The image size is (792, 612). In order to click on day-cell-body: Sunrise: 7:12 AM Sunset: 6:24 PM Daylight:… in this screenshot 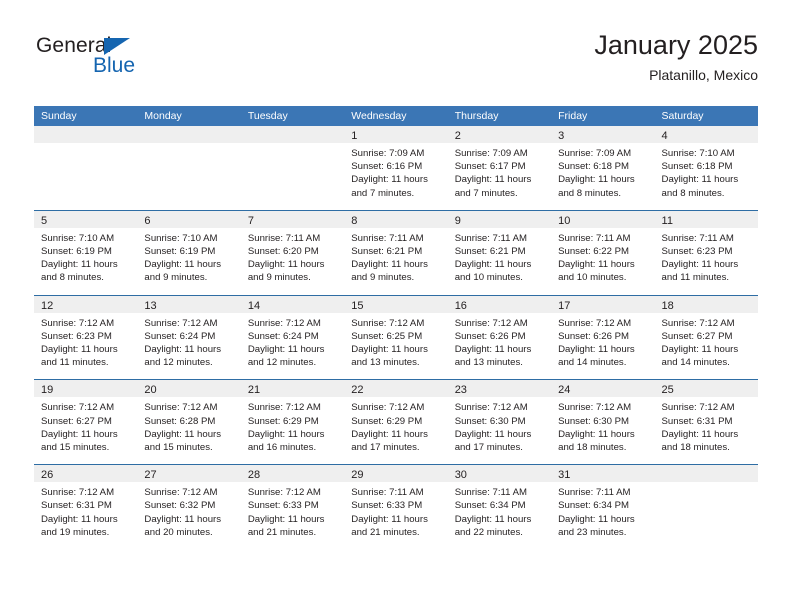, I will do `click(292, 341)`.